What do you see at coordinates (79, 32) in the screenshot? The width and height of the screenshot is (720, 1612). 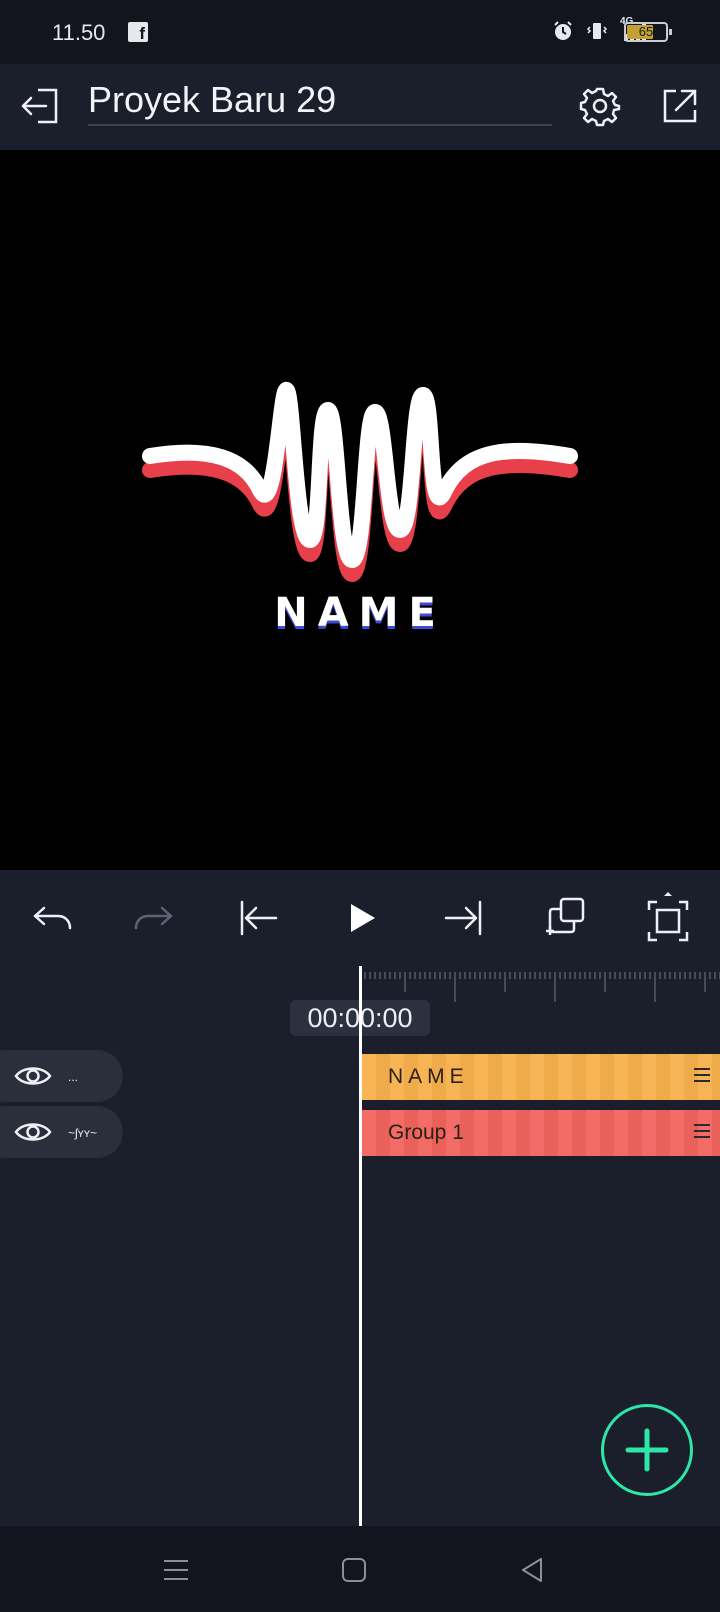 I see `status-time: 11.50` at bounding box center [79, 32].